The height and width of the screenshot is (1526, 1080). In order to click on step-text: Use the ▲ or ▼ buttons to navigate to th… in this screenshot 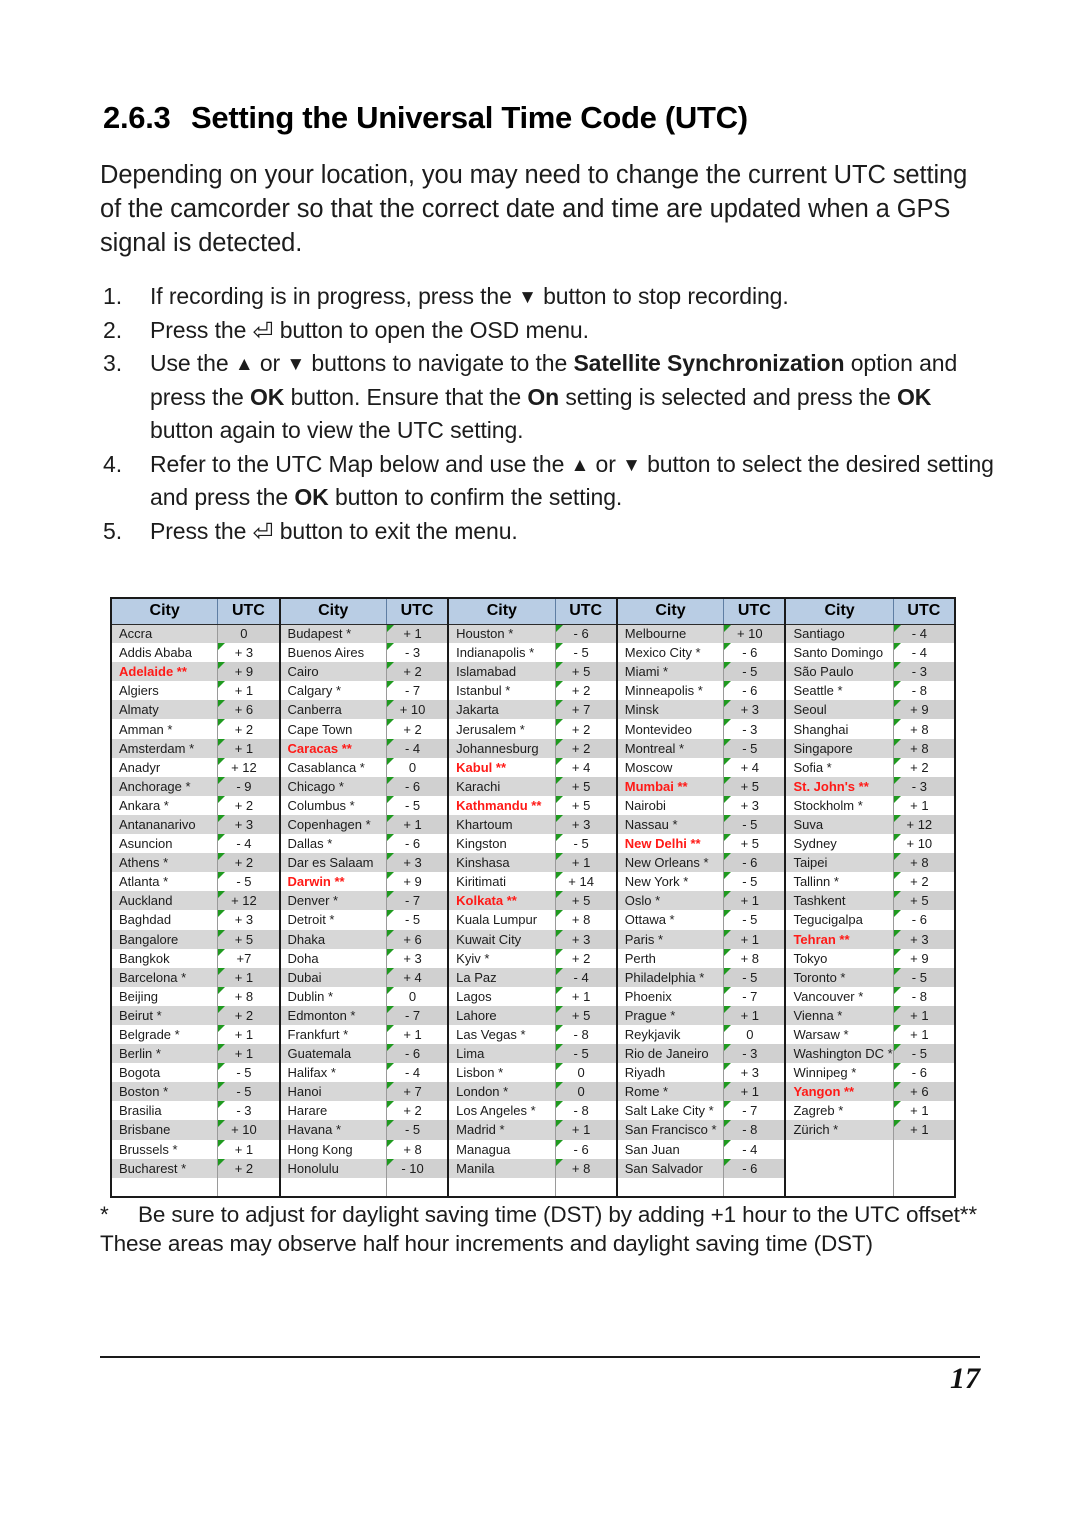, I will do `click(575, 397)`.